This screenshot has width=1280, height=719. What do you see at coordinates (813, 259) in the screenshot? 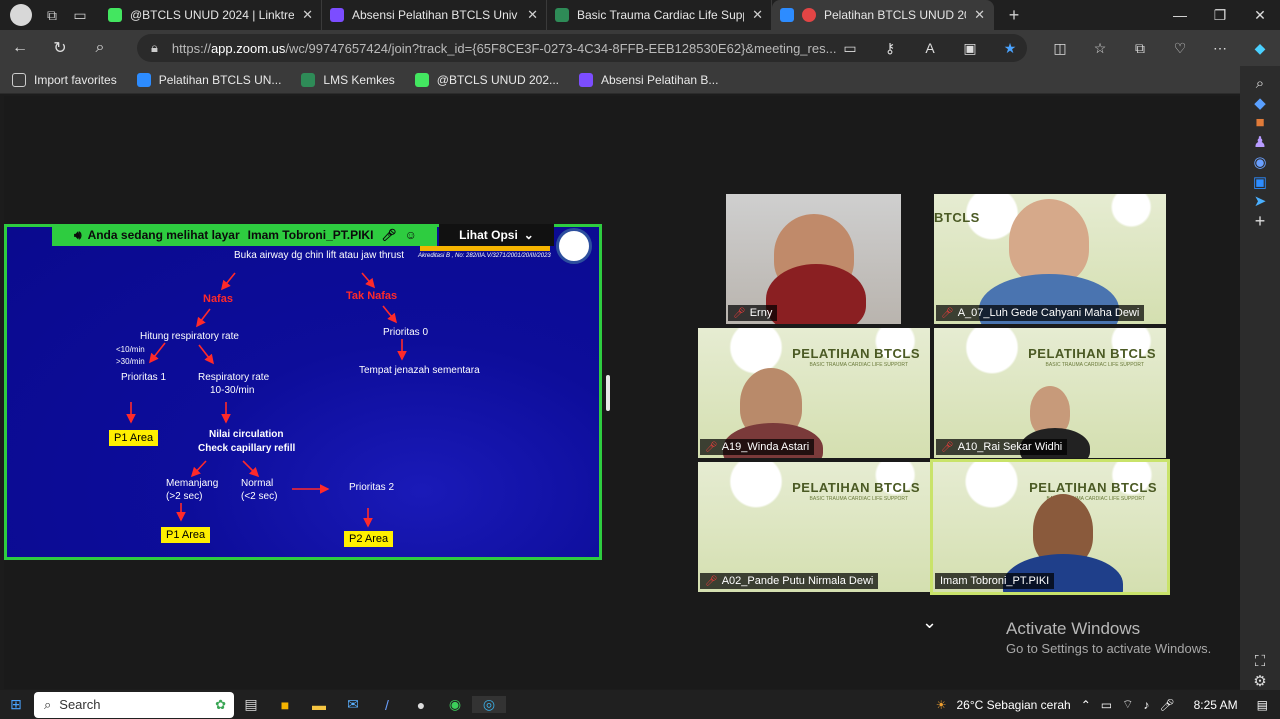
I see `participant-tile: 🎤︎ Erny` at bounding box center [813, 259].